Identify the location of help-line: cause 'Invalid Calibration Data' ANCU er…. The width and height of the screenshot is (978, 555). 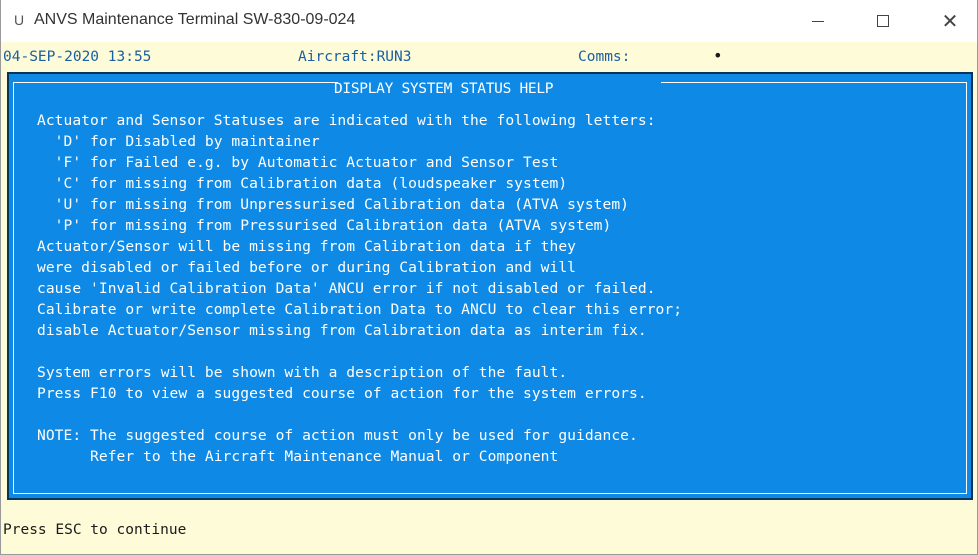
(346, 288).